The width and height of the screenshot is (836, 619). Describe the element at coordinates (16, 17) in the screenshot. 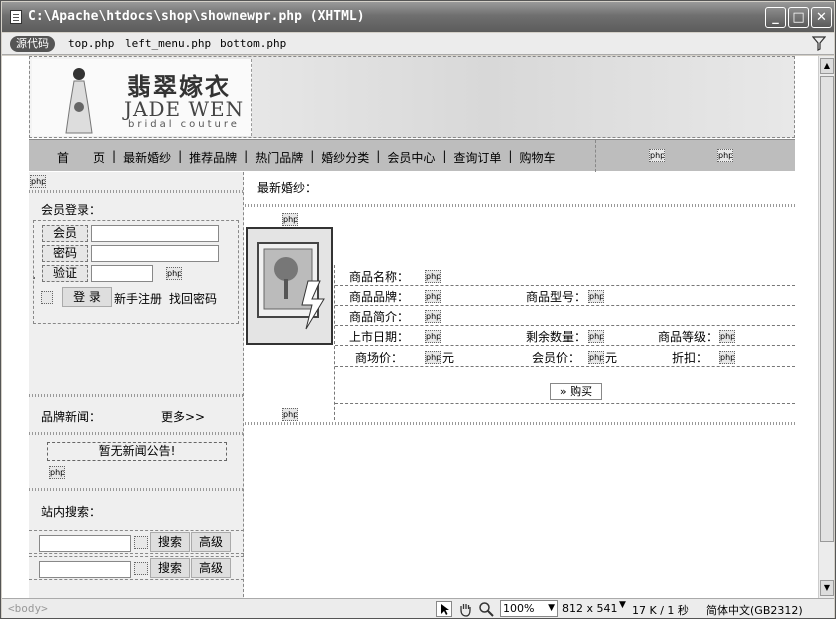

I see `document-icon` at that location.